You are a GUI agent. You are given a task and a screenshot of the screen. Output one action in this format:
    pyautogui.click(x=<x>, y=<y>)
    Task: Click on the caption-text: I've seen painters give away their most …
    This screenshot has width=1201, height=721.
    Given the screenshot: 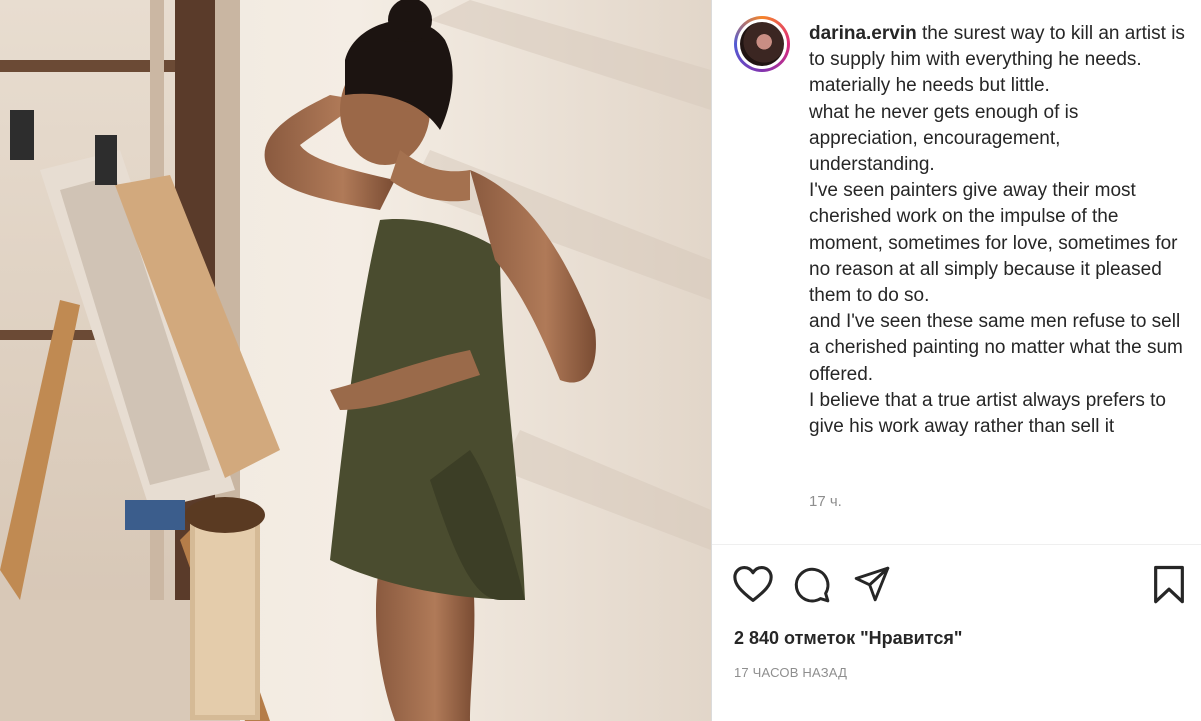 What is the action you would take?
    pyautogui.click(x=993, y=243)
    